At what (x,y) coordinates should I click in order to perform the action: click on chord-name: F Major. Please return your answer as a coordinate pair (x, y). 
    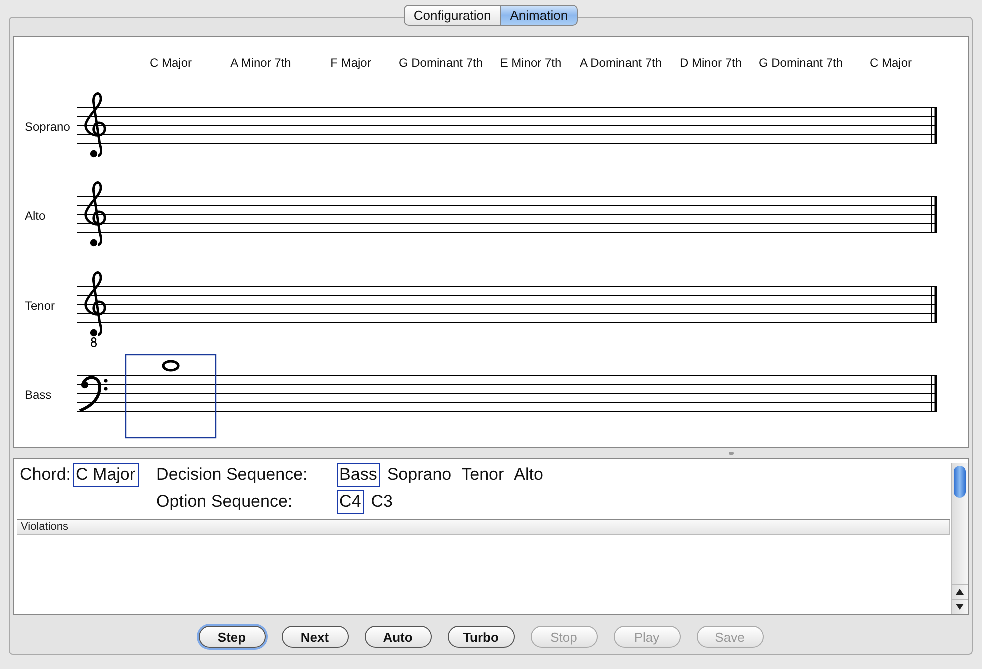
    Looking at the image, I should click on (351, 63).